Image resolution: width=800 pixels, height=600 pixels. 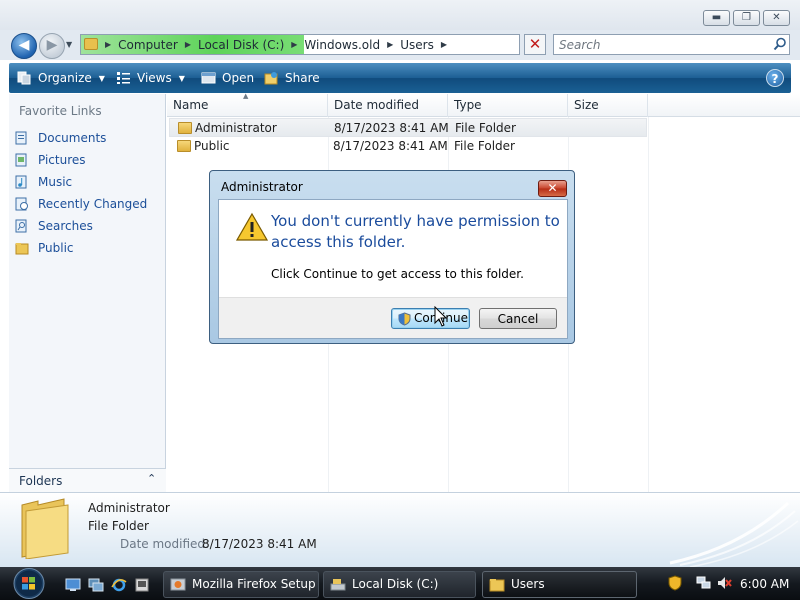 I want to click on file-name: Administrator, so click(x=236, y=128).